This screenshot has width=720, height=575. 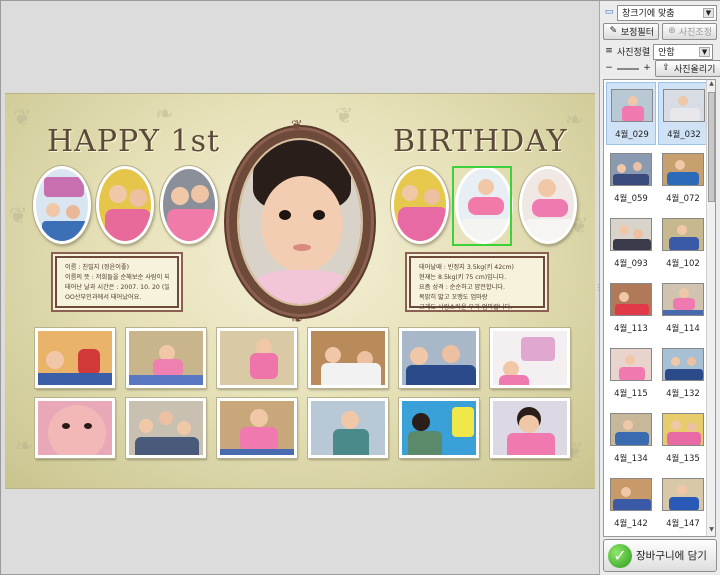 I want to click on scroll-up-icon: ▲, so click(x=711, y=85).